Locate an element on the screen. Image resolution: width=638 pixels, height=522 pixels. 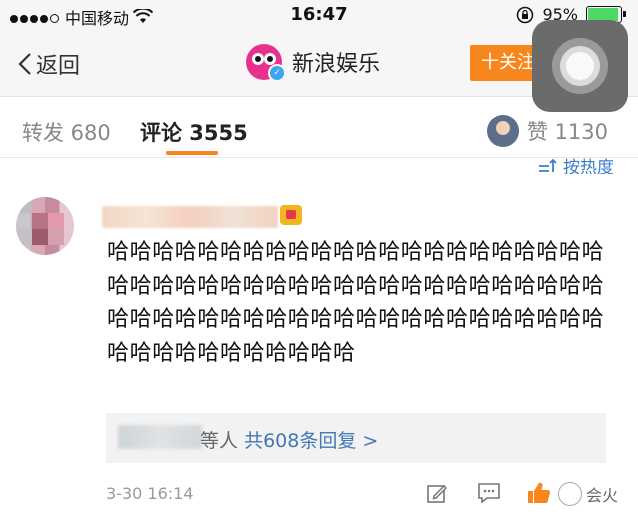
watermark-text: 会火 is located at coordinates (602, 495).